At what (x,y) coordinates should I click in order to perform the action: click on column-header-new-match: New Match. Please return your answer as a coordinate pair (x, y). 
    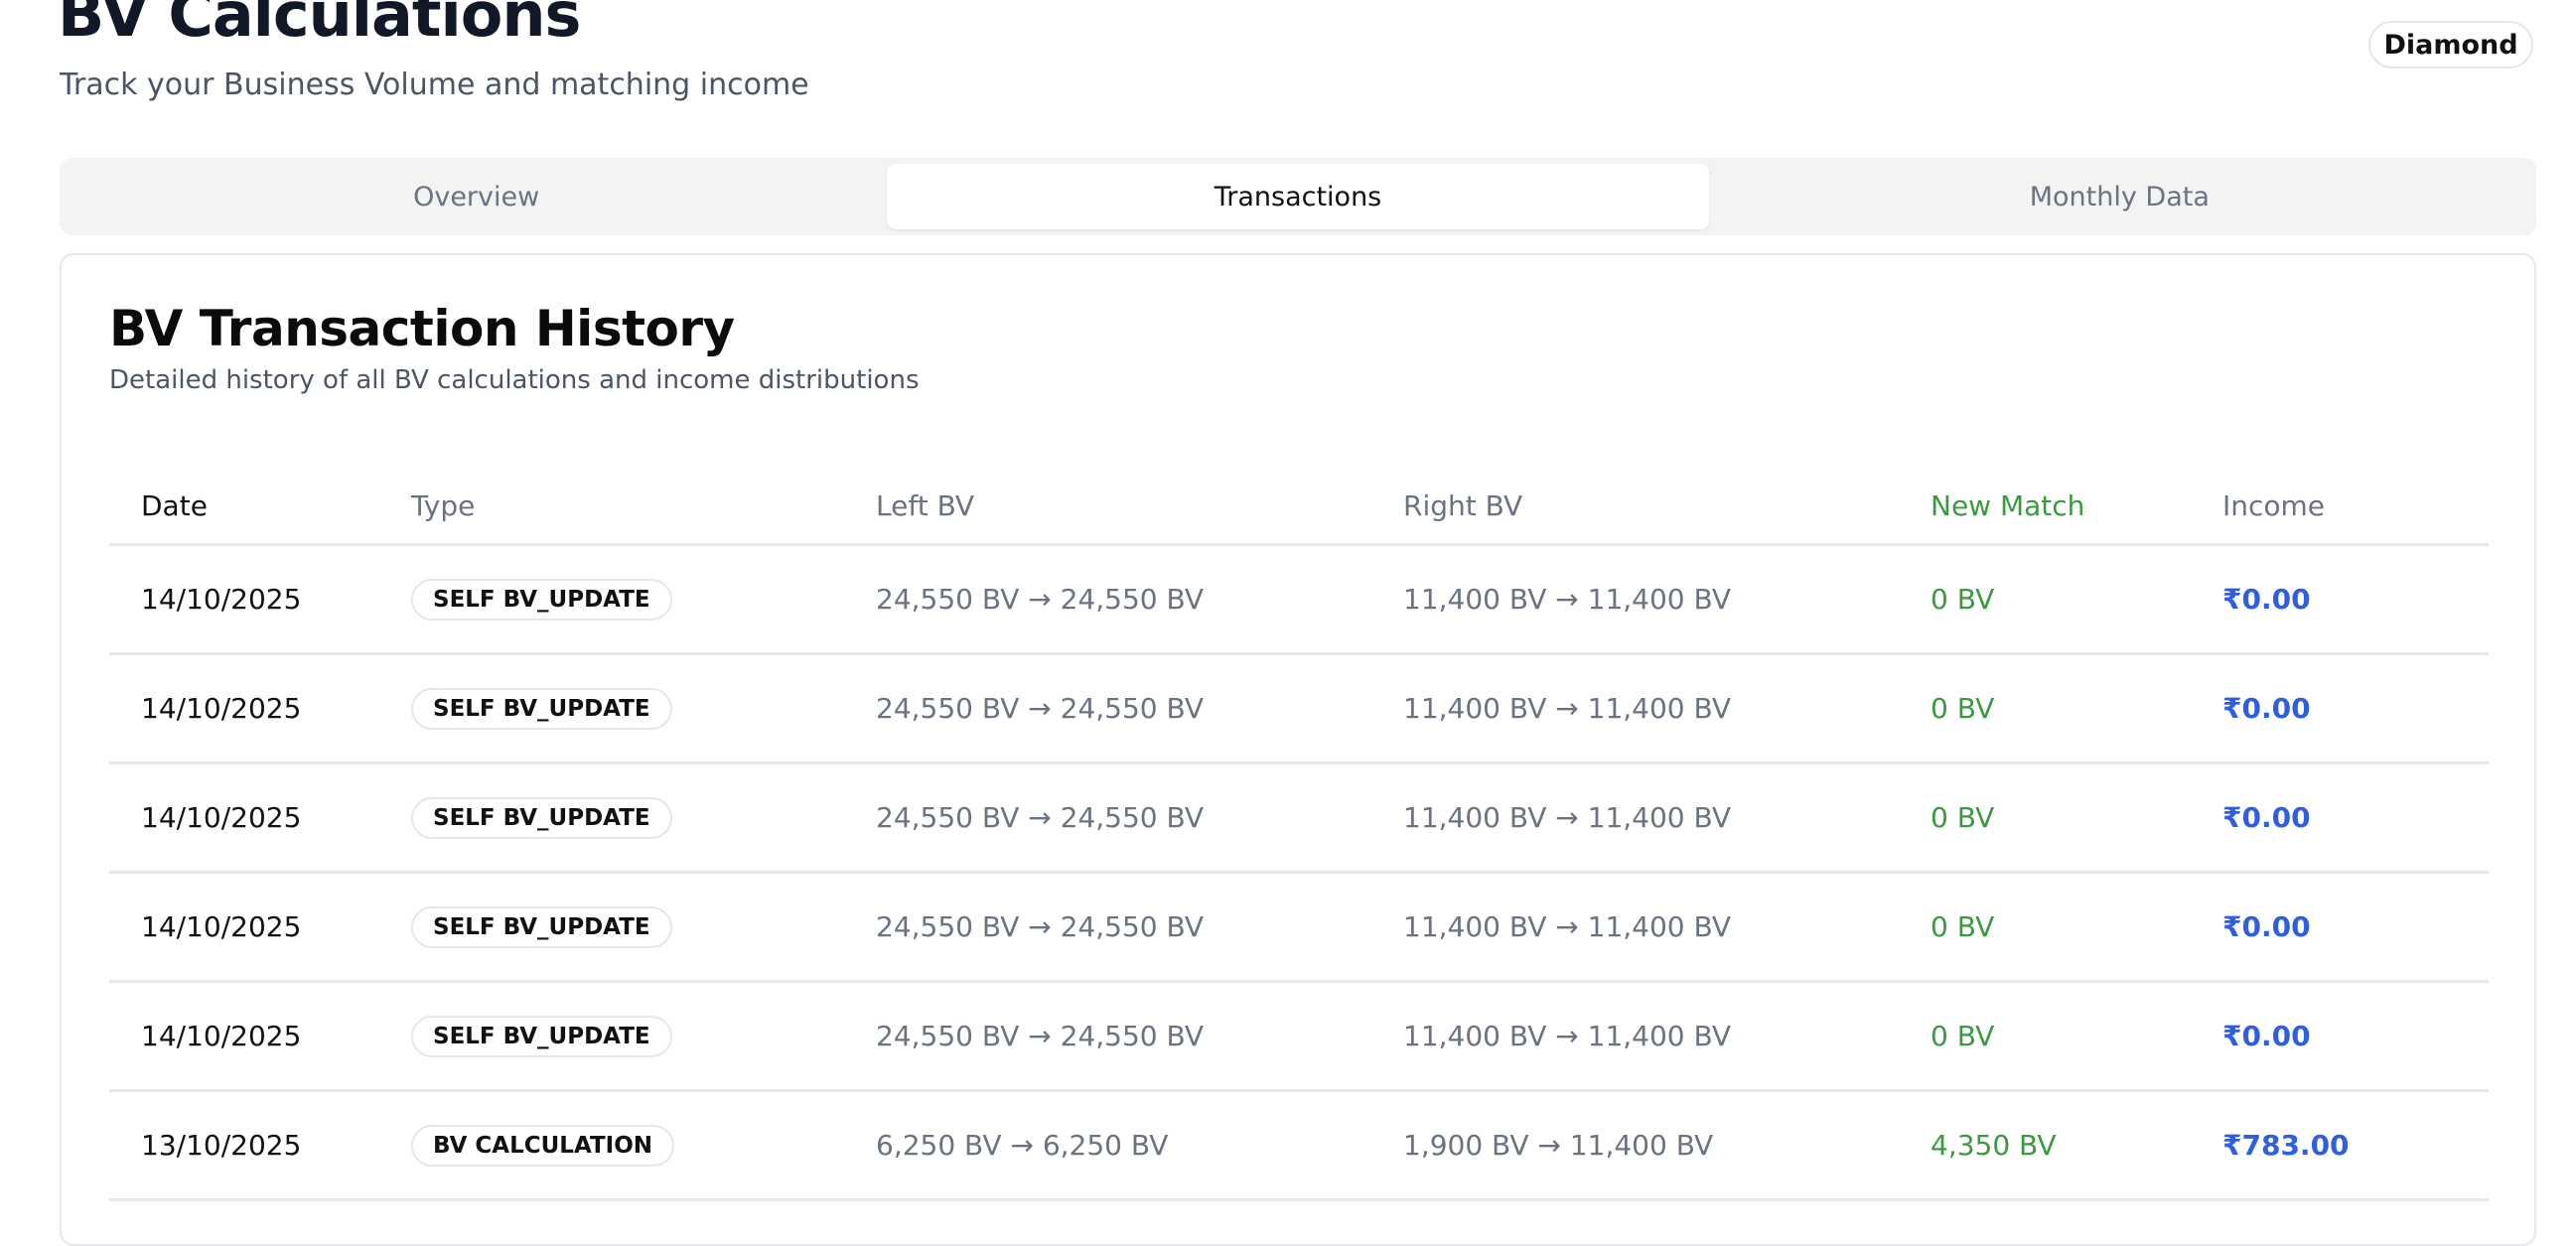
    Looking at the image, I should click on (2076, 507).